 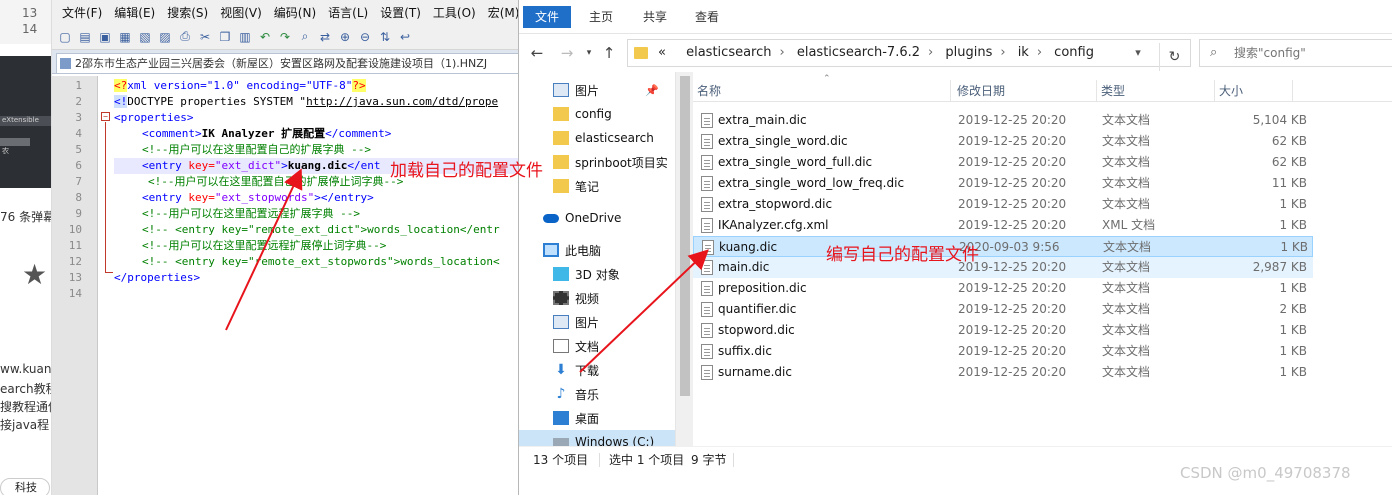 I want to click on file-row: stopword.dic 2019-12-25 20:20 文本文档 1 KB, so click(x=1003, y=330).